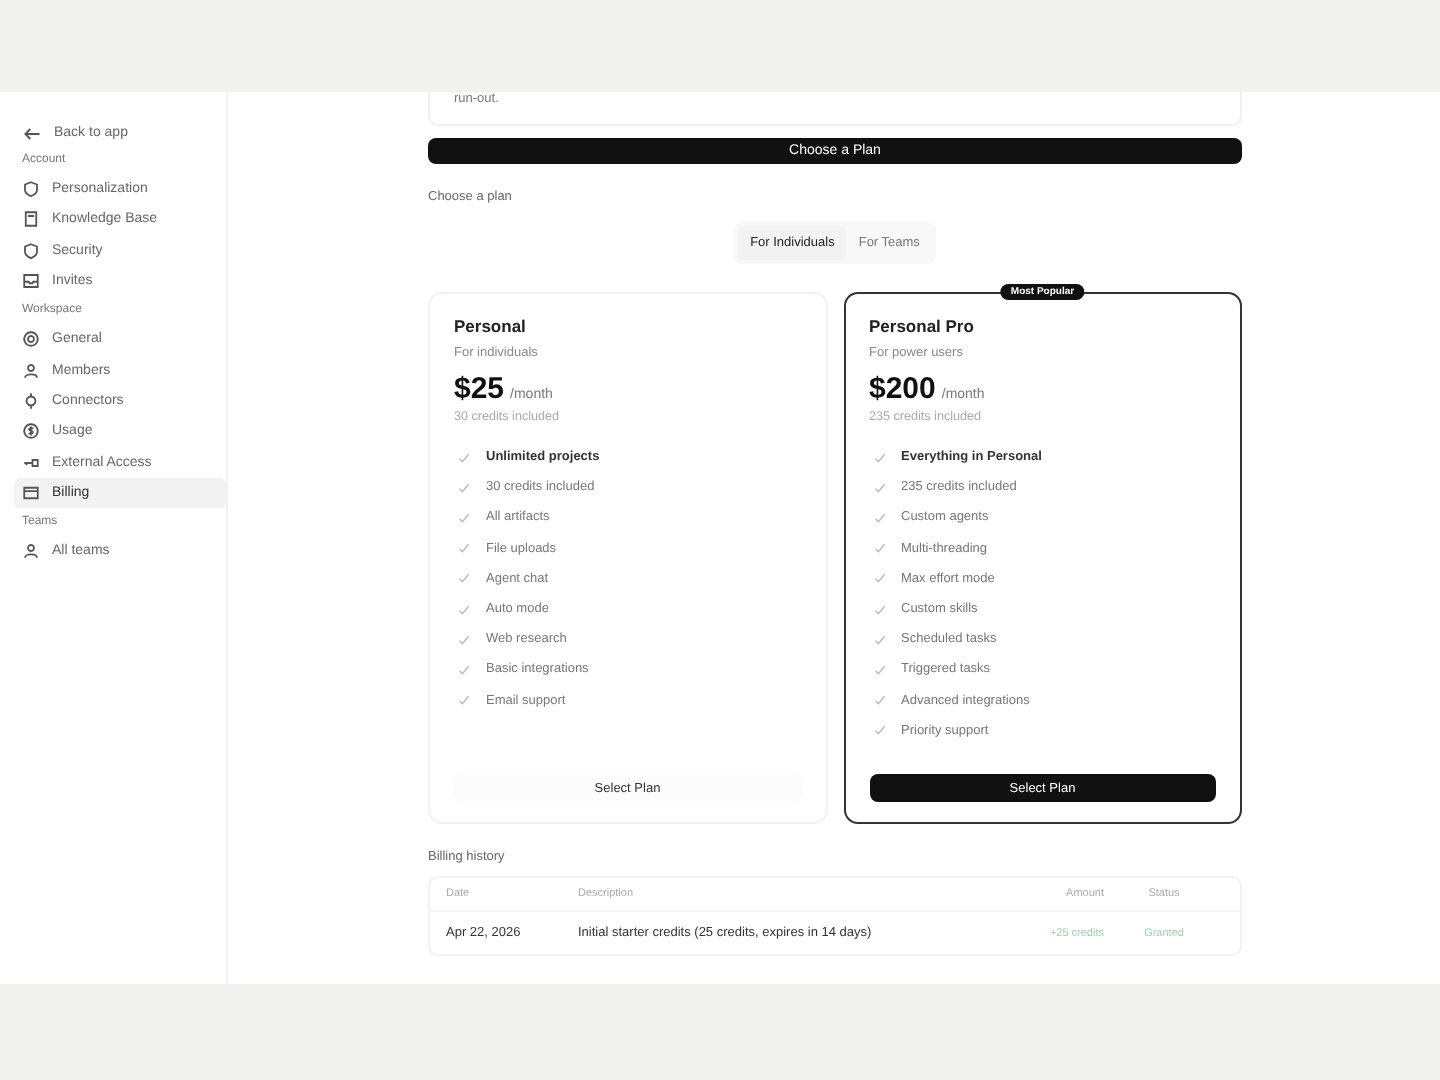 Image resolution: width=1440 pixels, height=1080 pixels. Describe the element at coordinates (479, 389) in the screenshot. I see `plan-price: $25` at that location.